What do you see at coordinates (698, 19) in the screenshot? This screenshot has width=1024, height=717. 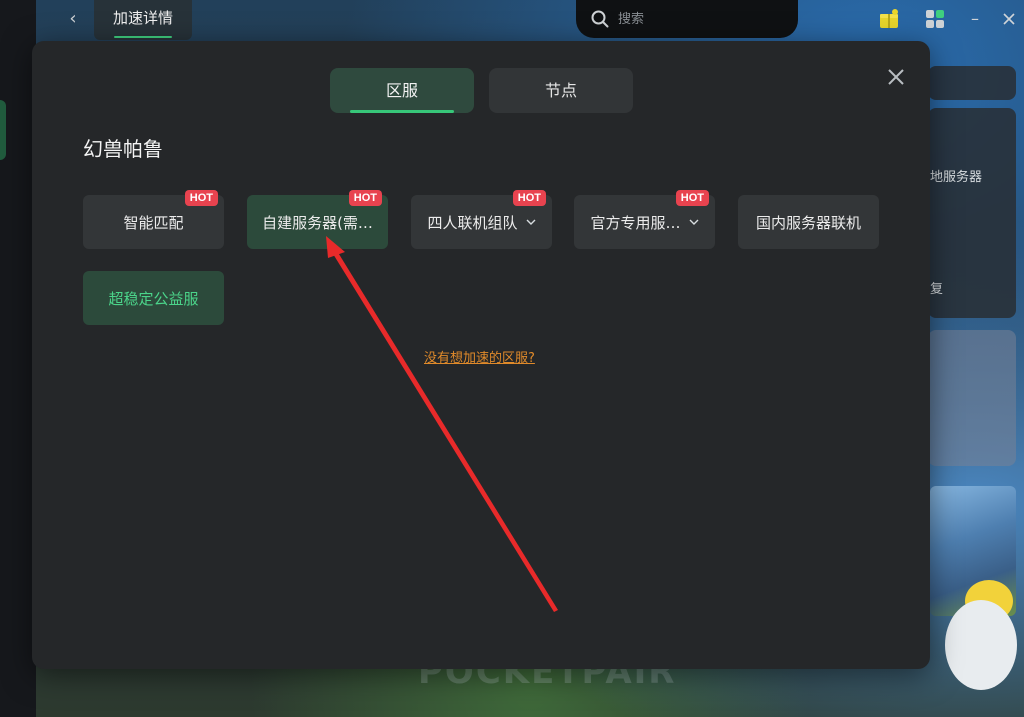 I see `search-input` at bounding box center [698, 19].